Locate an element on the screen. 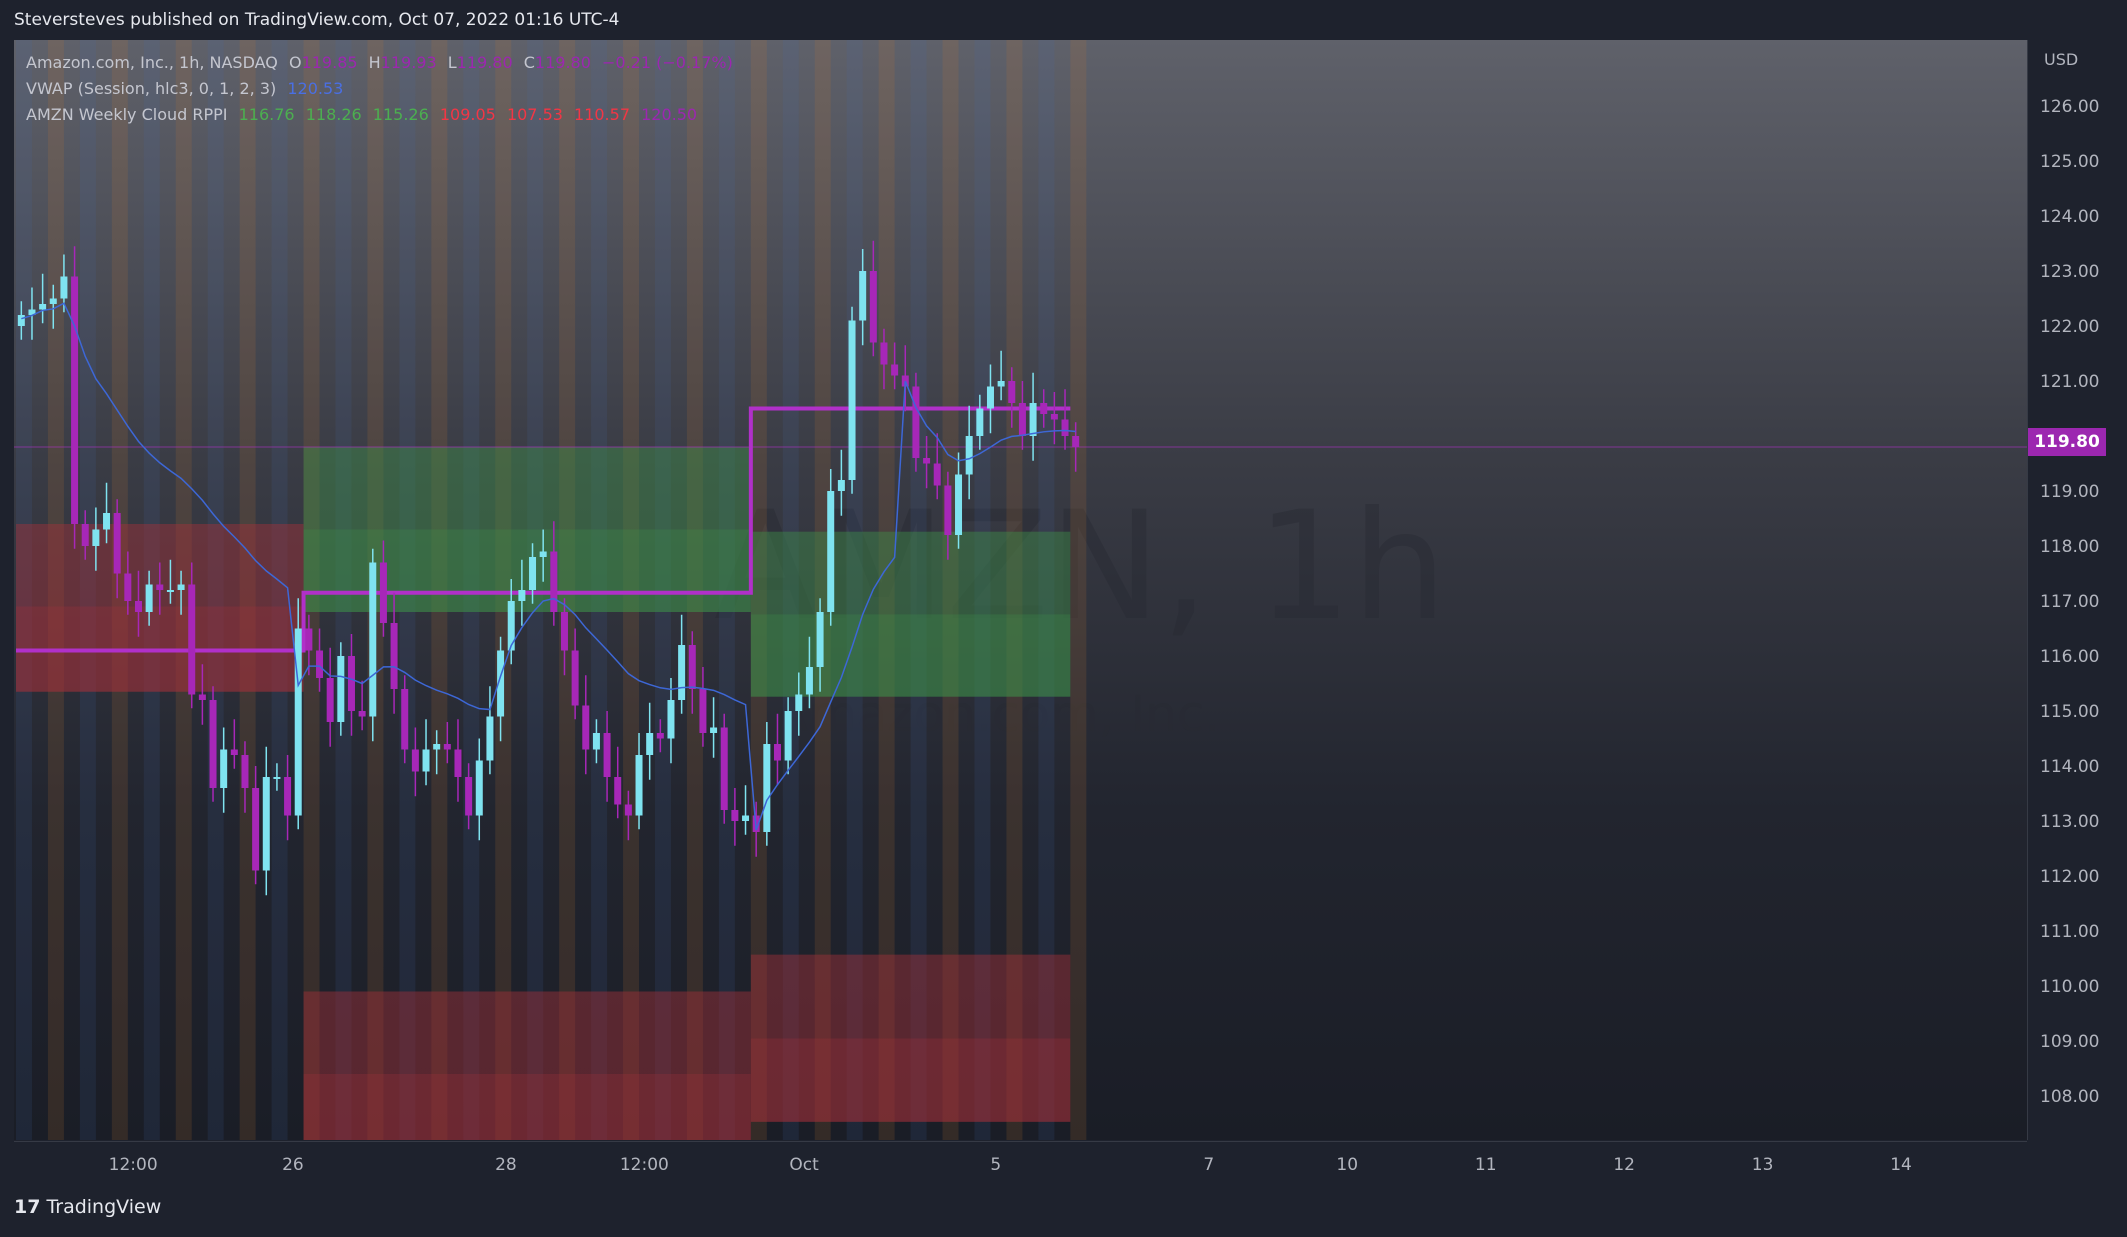  time-axis: 12:00262812:00Oct571011121314171 is located at coordinates (1032, 1163).